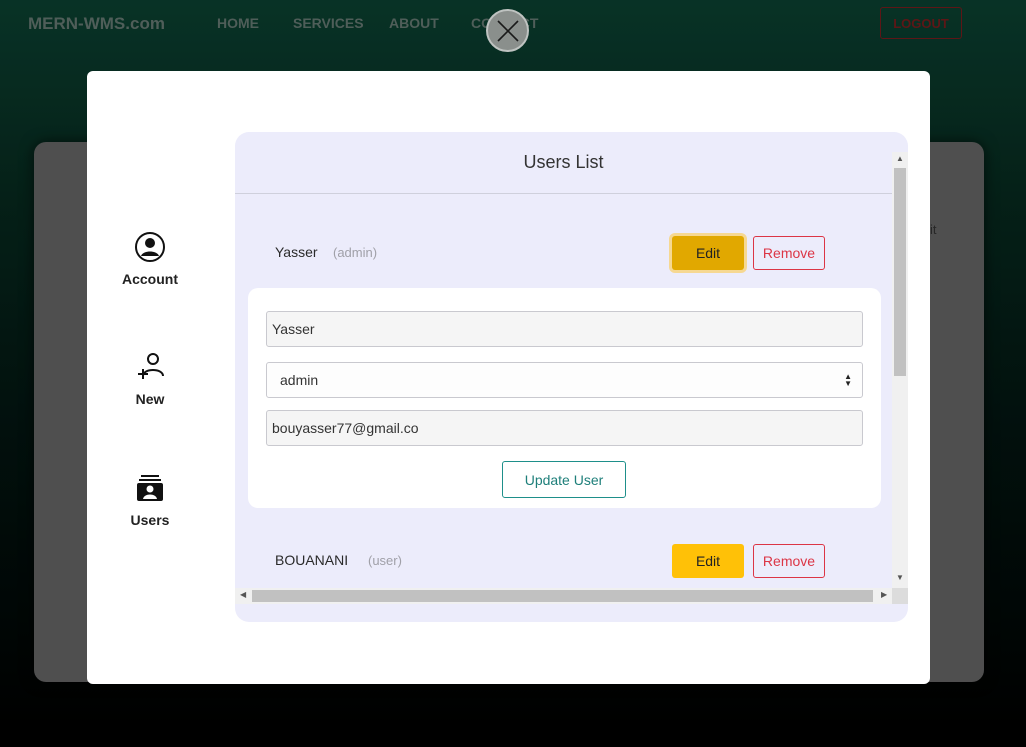 The width and height of the screenshot is (1026, 747). Describe the element at coordinates (150, 488) in the screenshot. I see `users-card-icon` at that location.